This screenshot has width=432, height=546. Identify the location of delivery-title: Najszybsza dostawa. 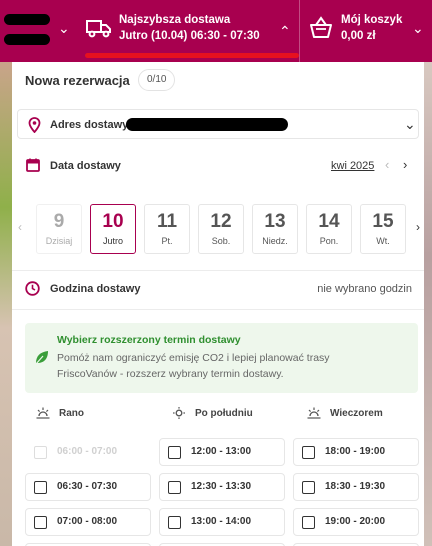
(174, 20).